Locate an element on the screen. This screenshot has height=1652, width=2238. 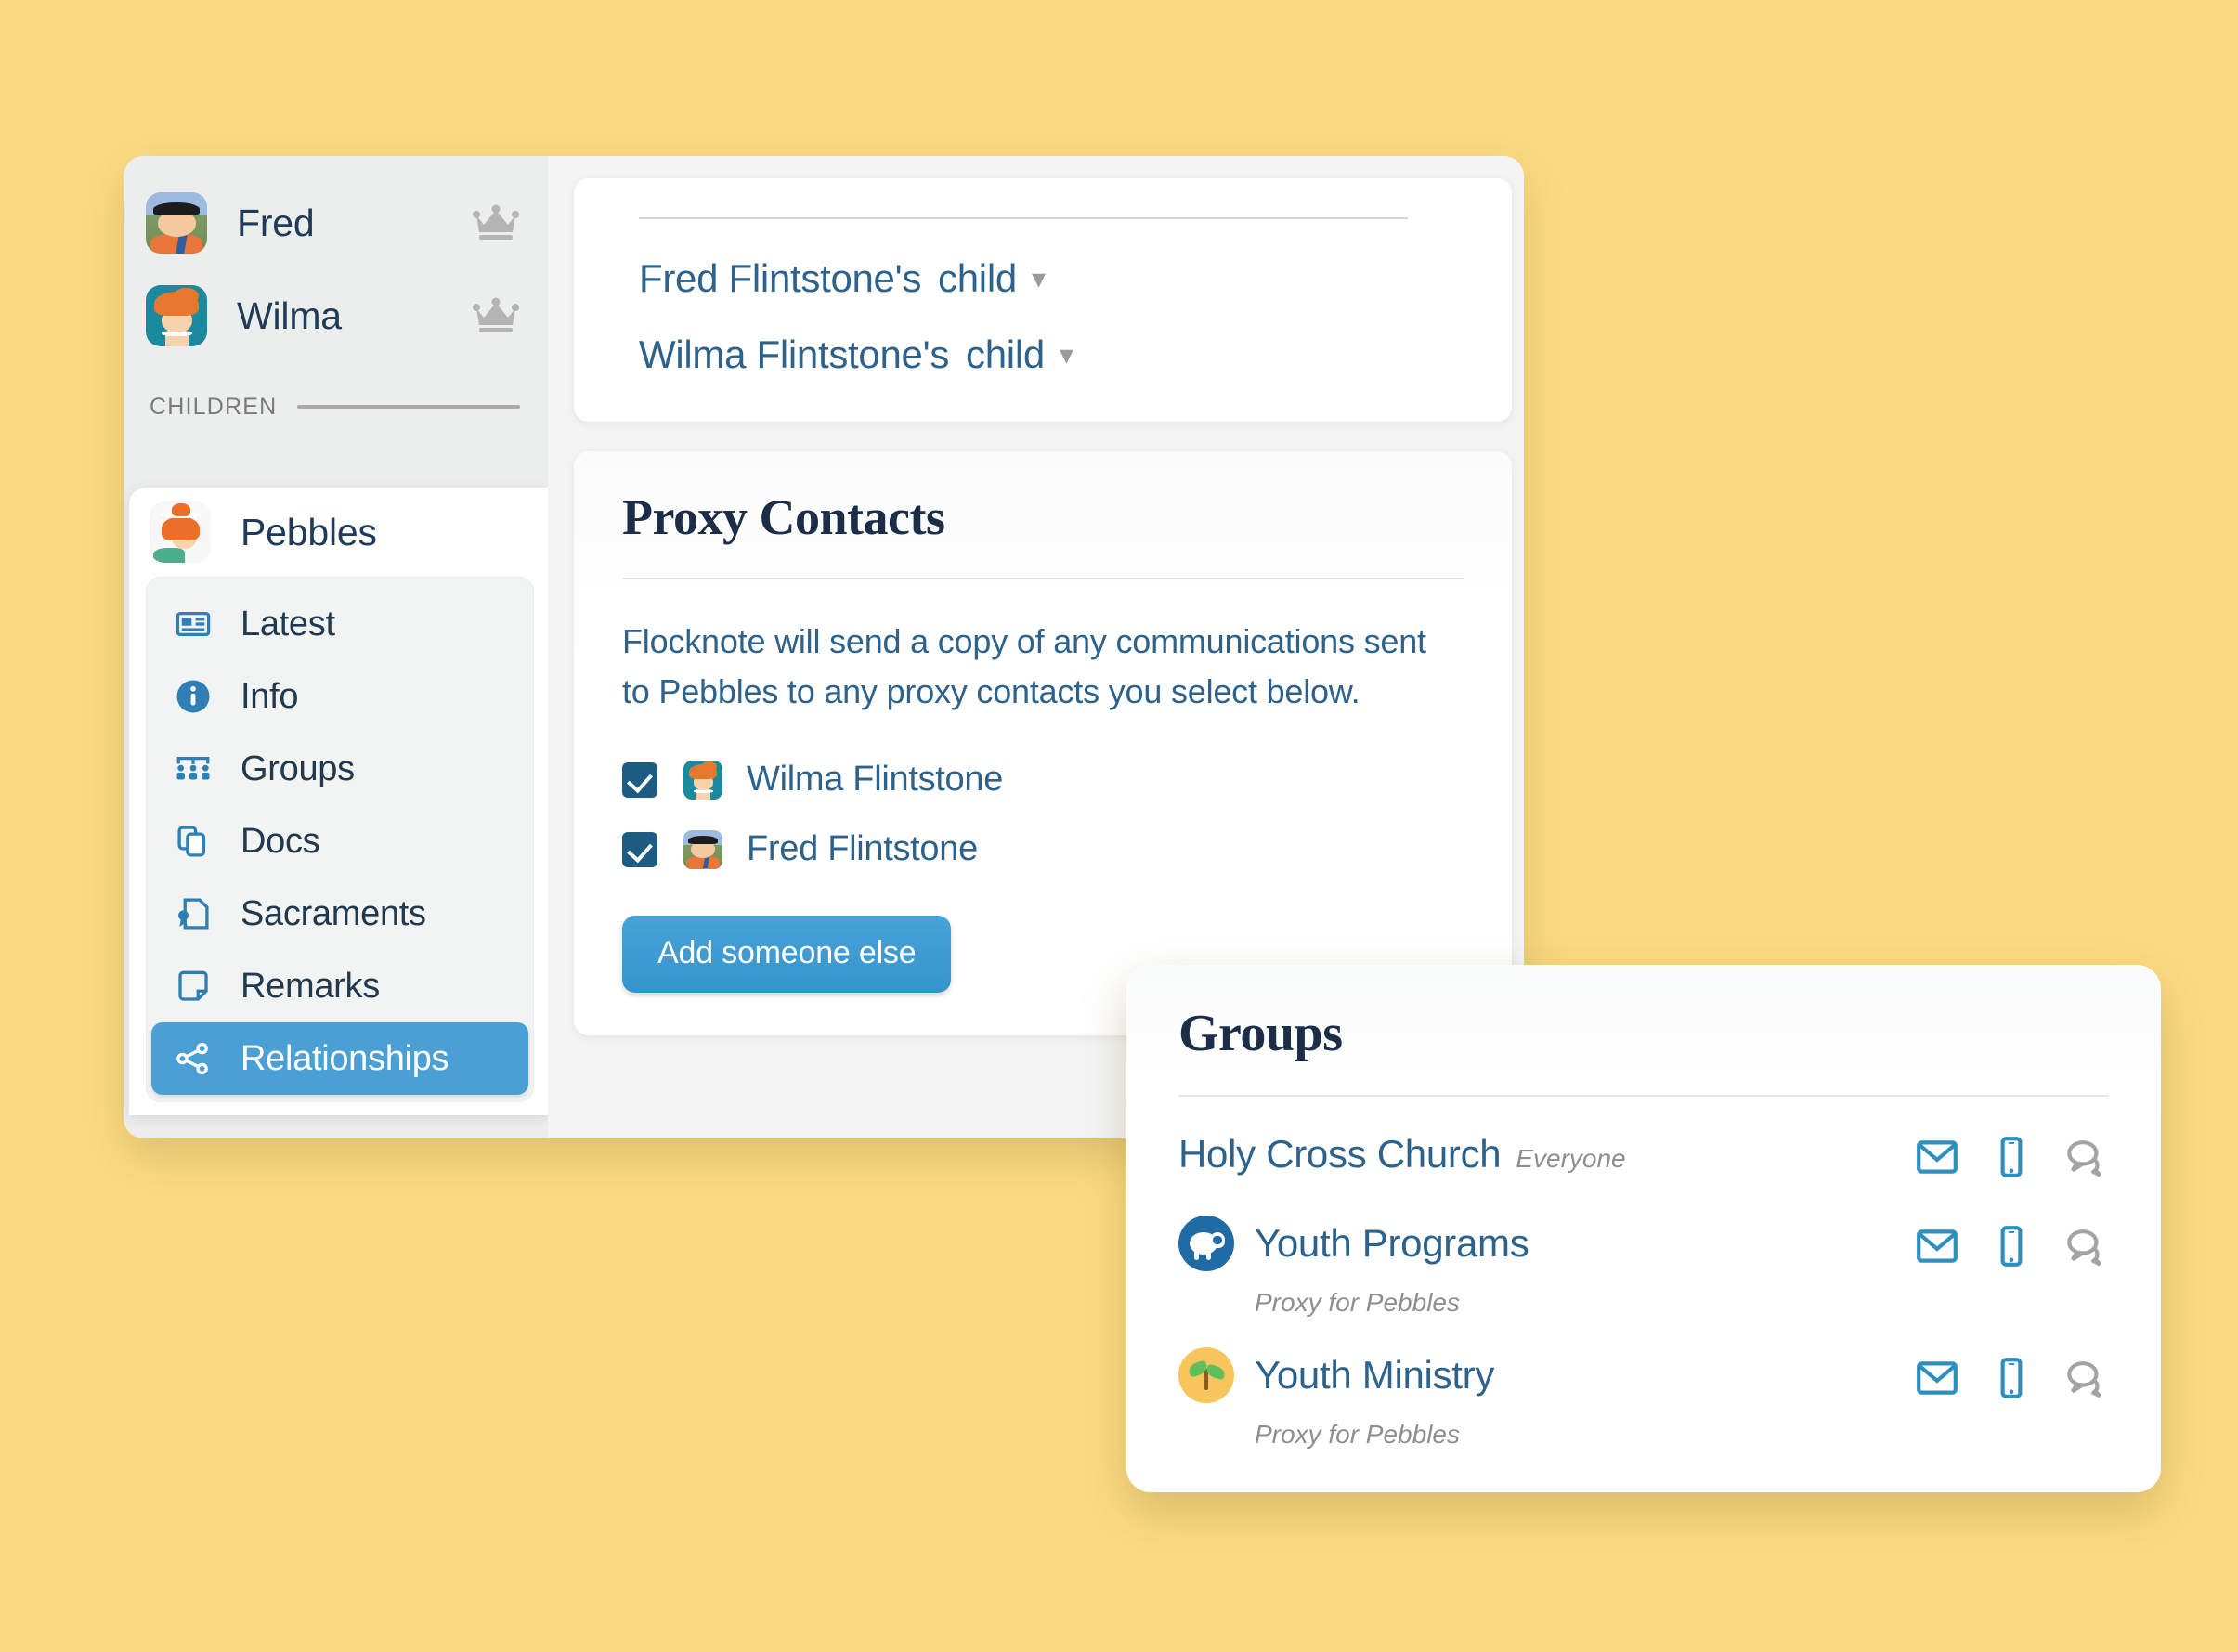
sidebar-item-wilma: Wilma is located at coordinates (336, 315).